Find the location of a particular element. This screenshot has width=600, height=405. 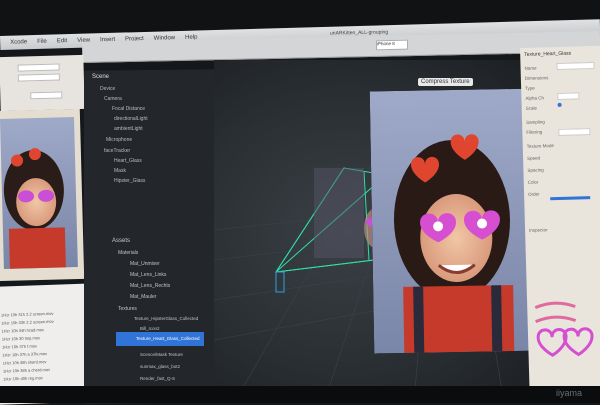

inspector-label: Sampling is located at coordinates (535, 122).